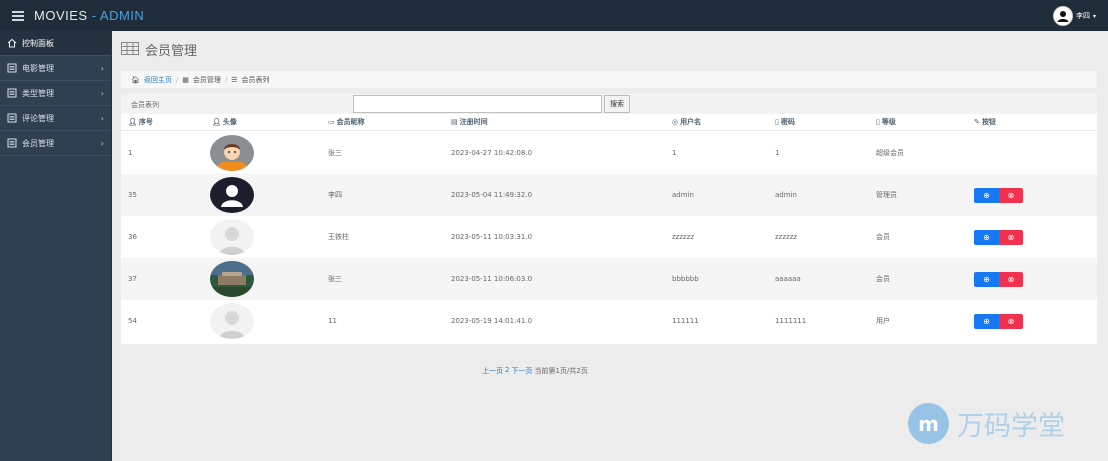 This screenshot has height=461, width=1108. I want to click on cell-nickname: 11, so click(332, 321).